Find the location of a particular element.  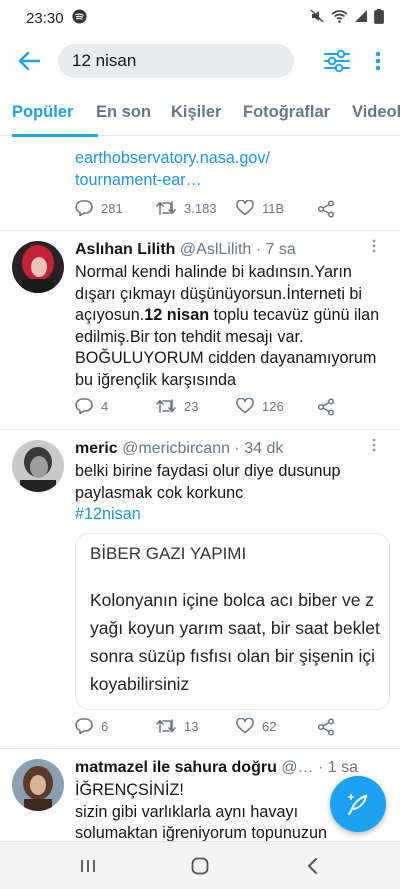

back-nav-button is located at coordinates (312, 865).